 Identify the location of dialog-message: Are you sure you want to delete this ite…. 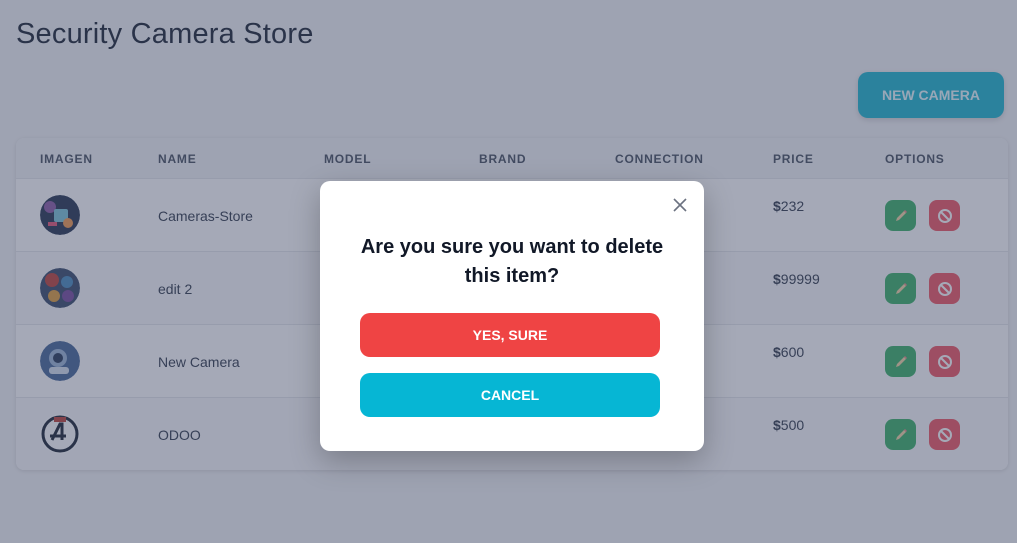
(512, 261).